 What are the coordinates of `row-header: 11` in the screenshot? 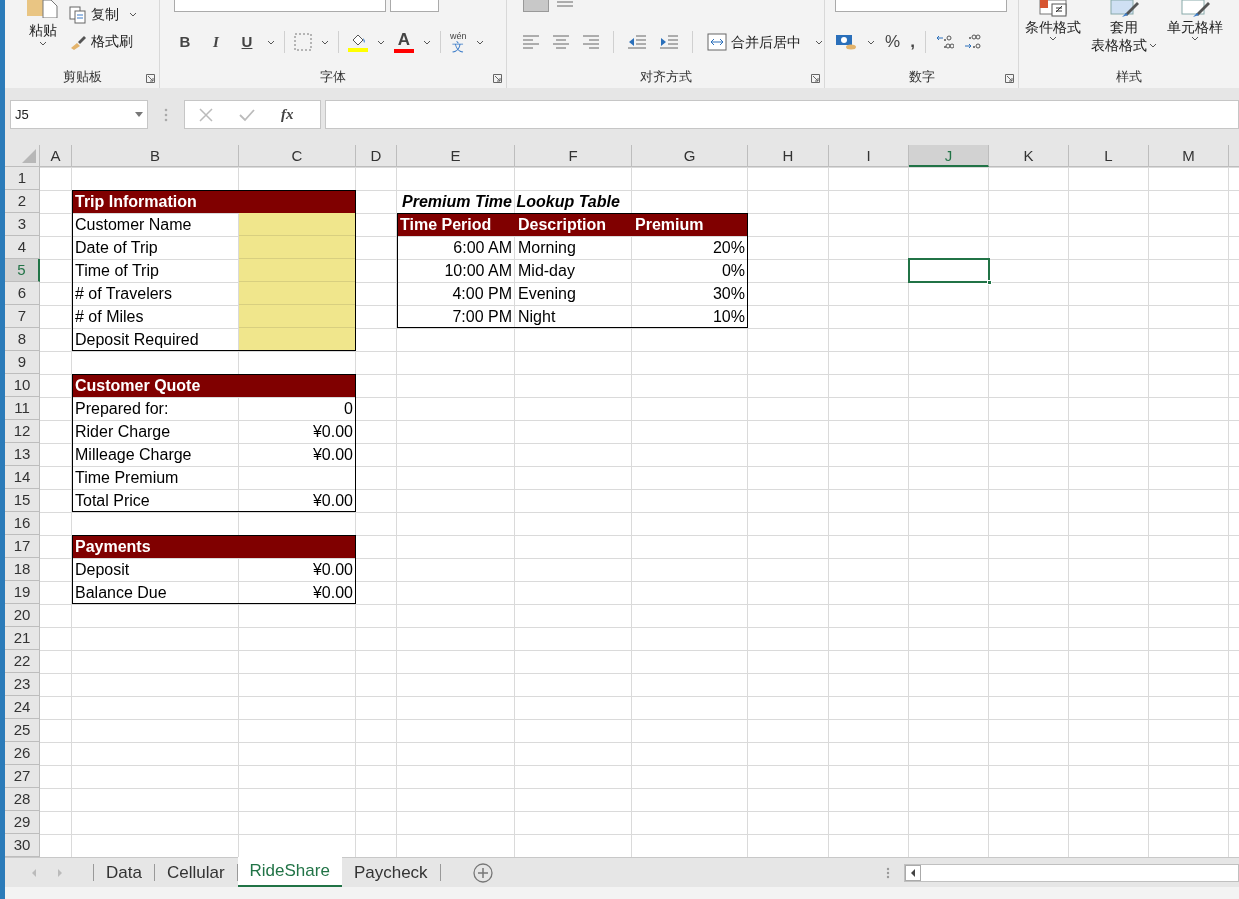 It's located at (22, 408).